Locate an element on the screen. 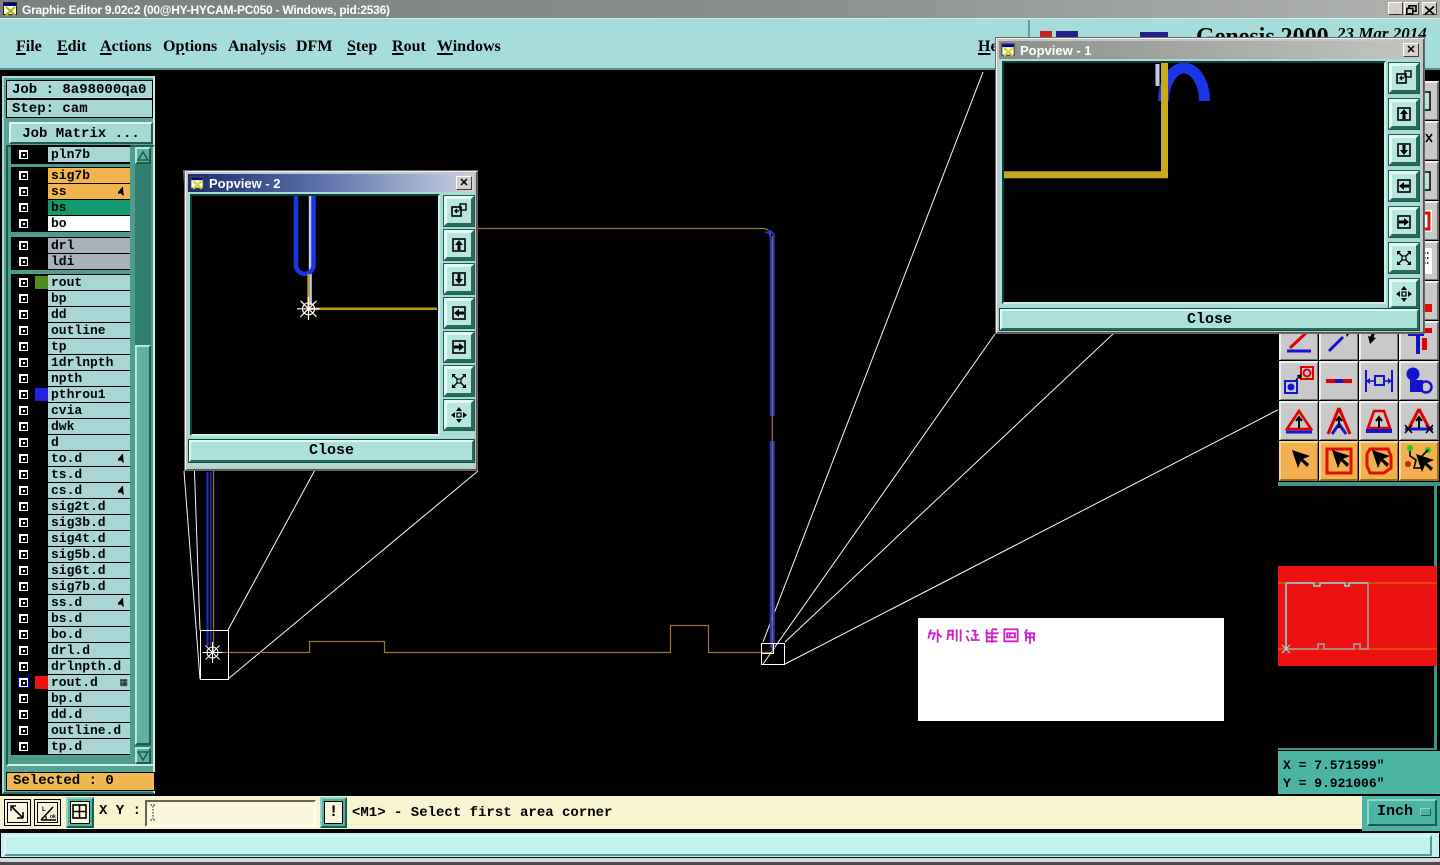 This screenshot has height=865, width=1440. svg-text: ok is located at coordinates (53, 817).